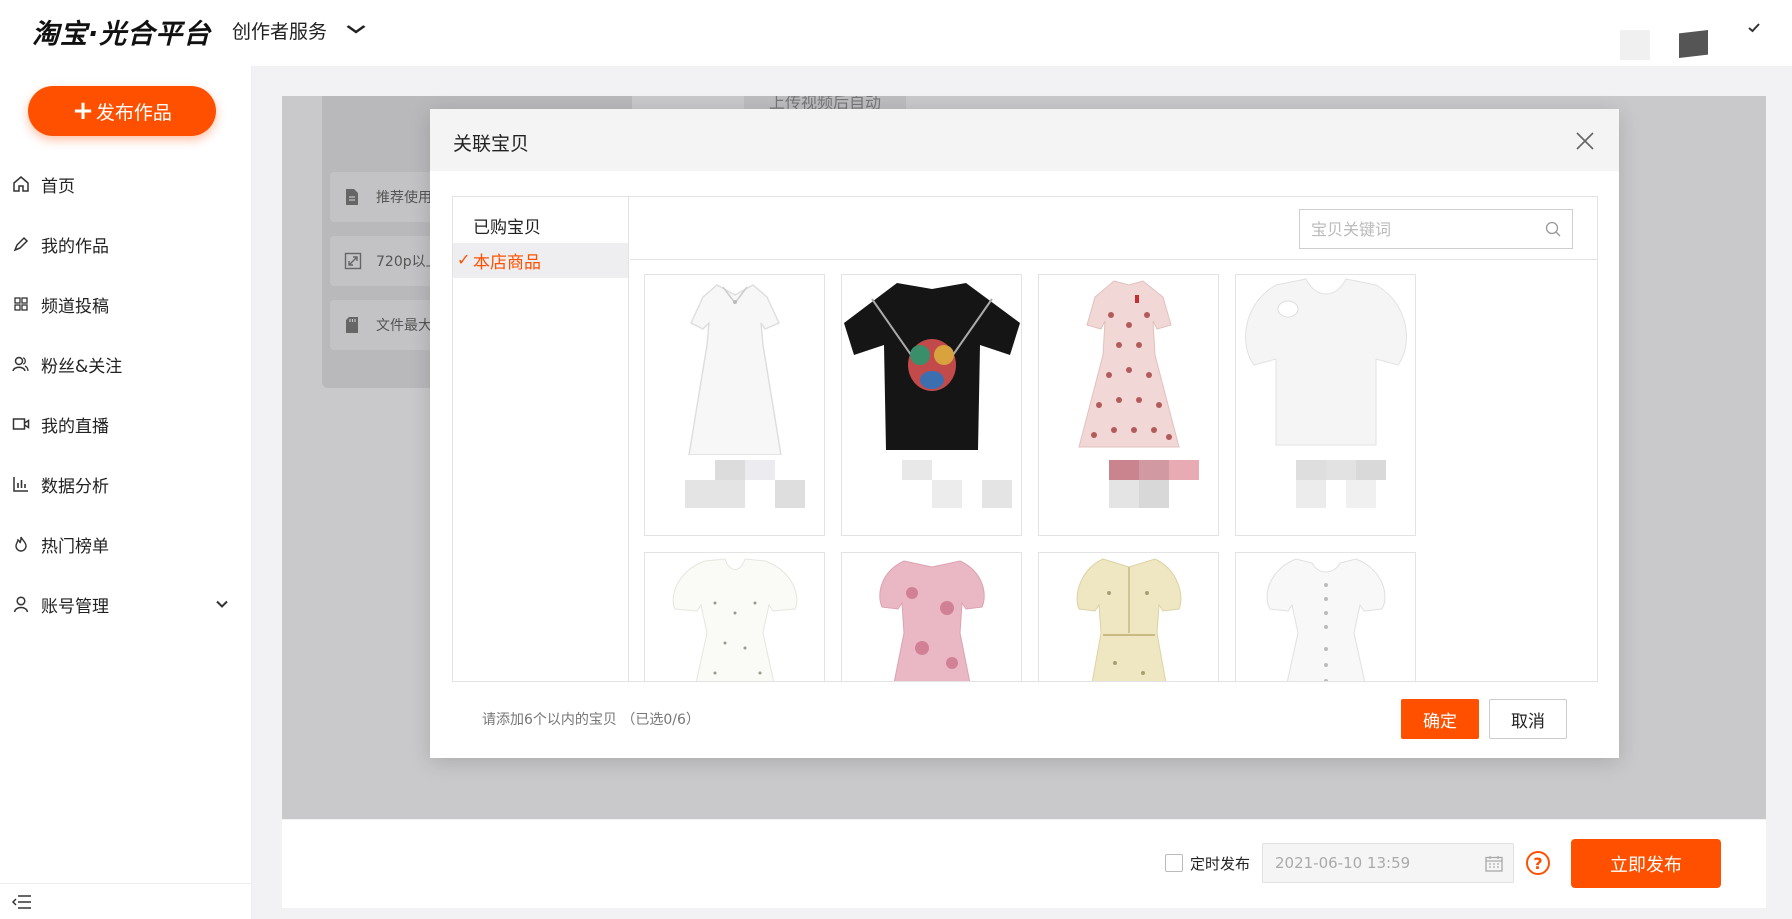  I want to click on sidebar-item-label: 我的直播, so click(75, 426).